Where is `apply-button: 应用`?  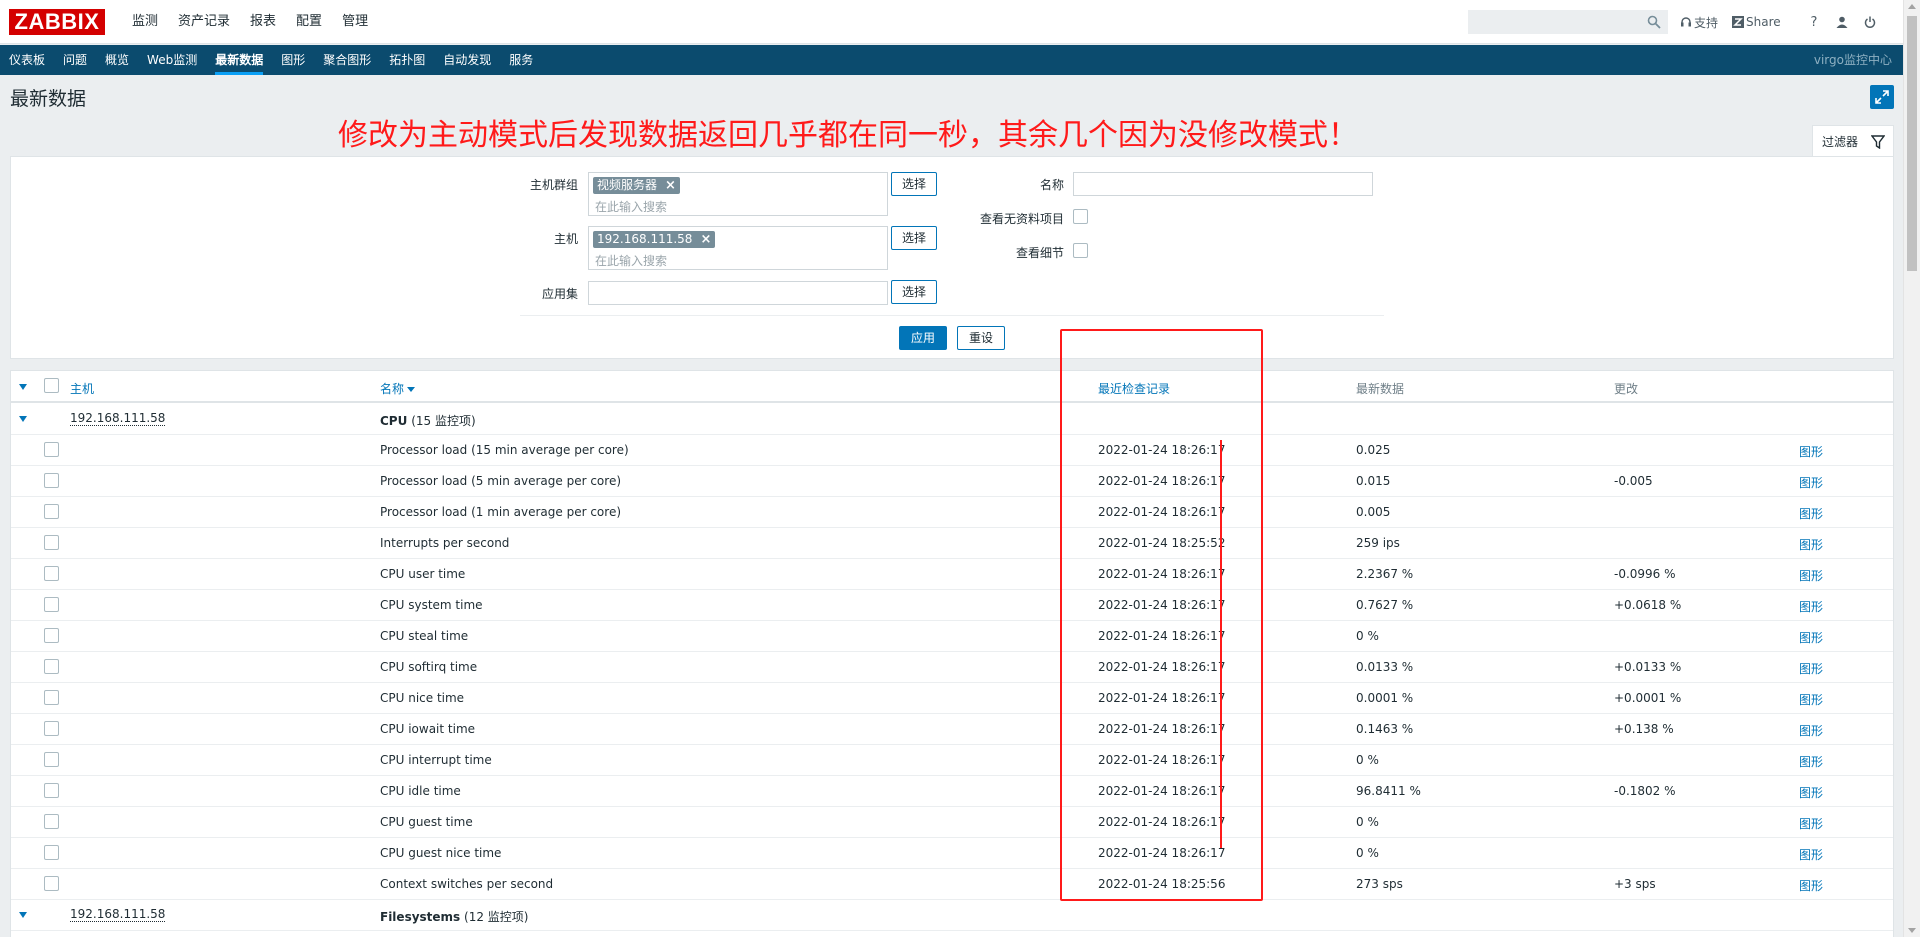
apply-button: 应用 is located at coordinates (923, 338).